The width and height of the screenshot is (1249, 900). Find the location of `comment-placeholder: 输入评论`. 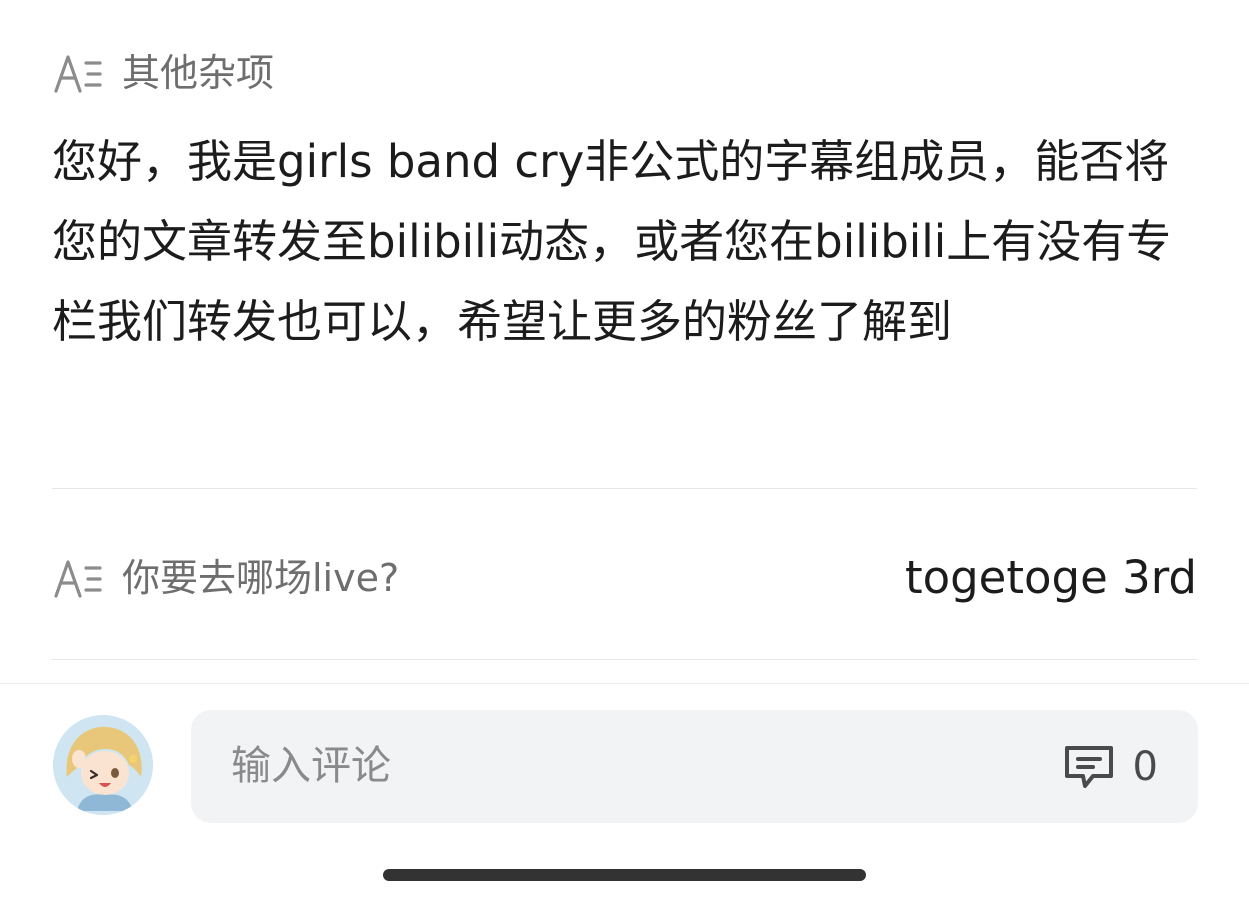

comment-placeholder: 输入评论 is located at coordinates (311, 766).